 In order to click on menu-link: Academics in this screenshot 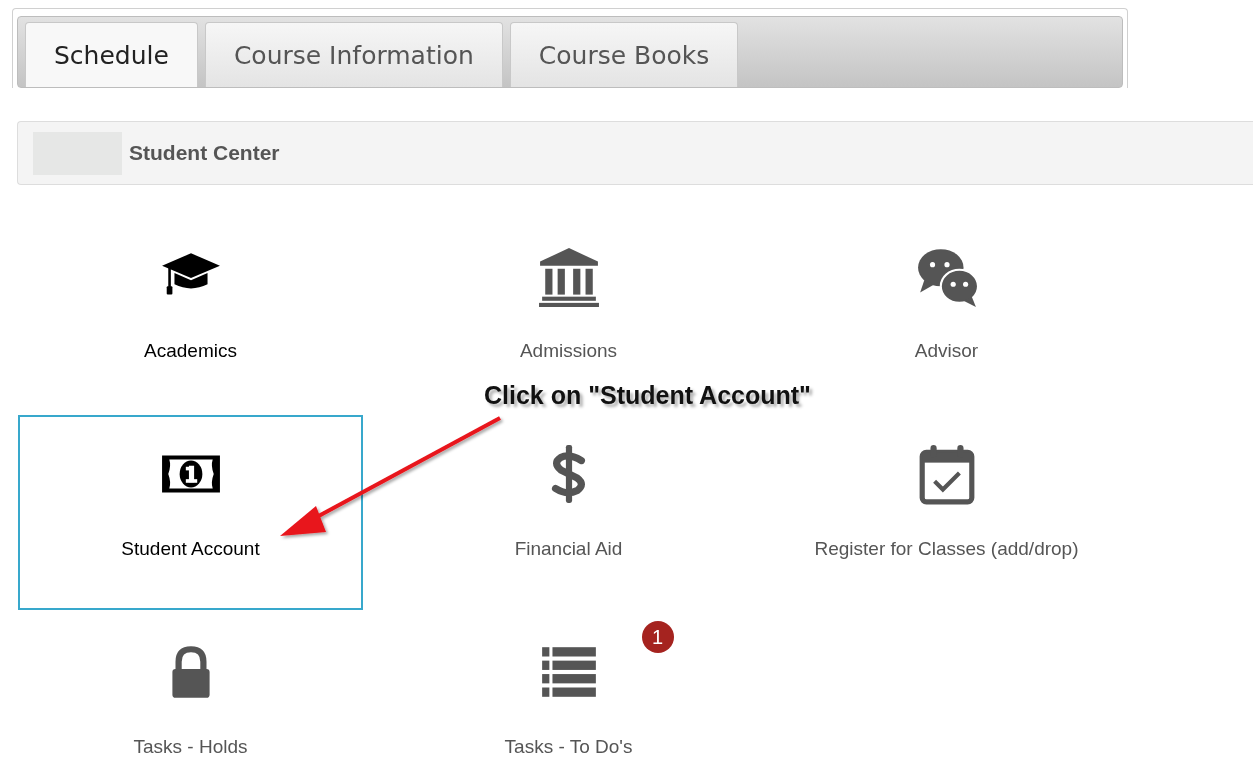, I will do `click(190, 351)`.